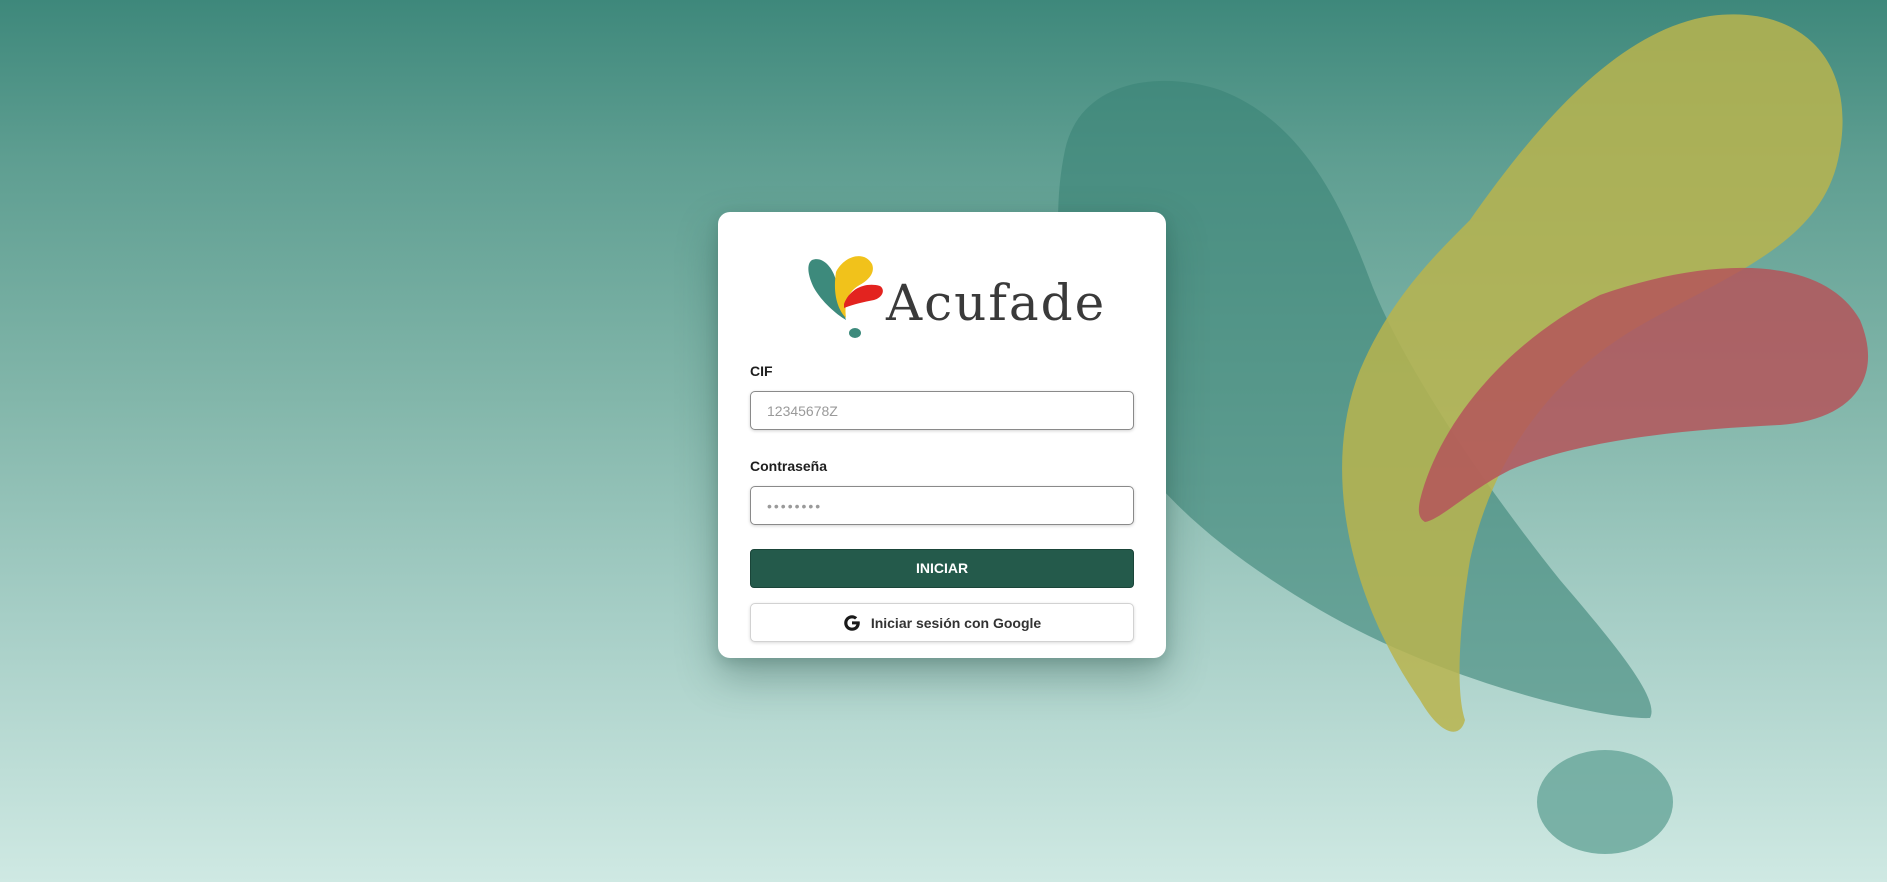 Image resolution: width=1887 pixels, height=882 pixels. I want to click on google-icon, so click(852, 623).